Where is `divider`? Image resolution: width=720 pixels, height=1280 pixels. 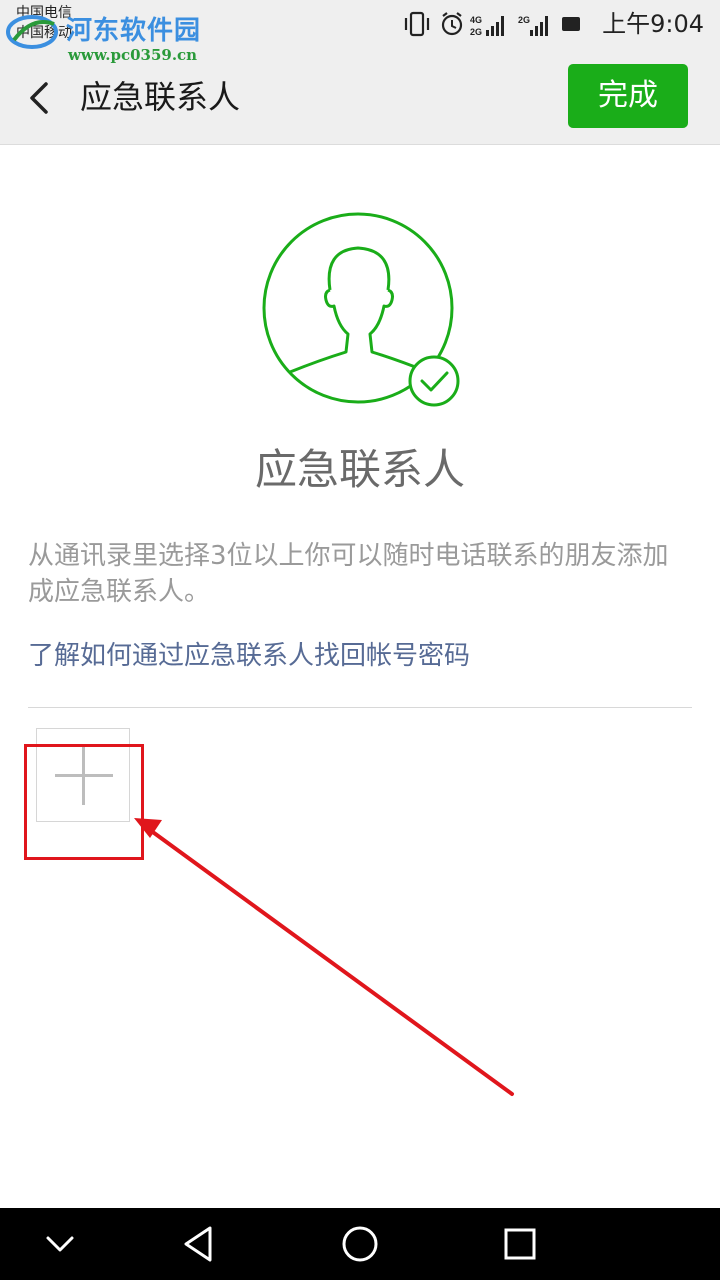
divider is located at coordinates (360, 707).